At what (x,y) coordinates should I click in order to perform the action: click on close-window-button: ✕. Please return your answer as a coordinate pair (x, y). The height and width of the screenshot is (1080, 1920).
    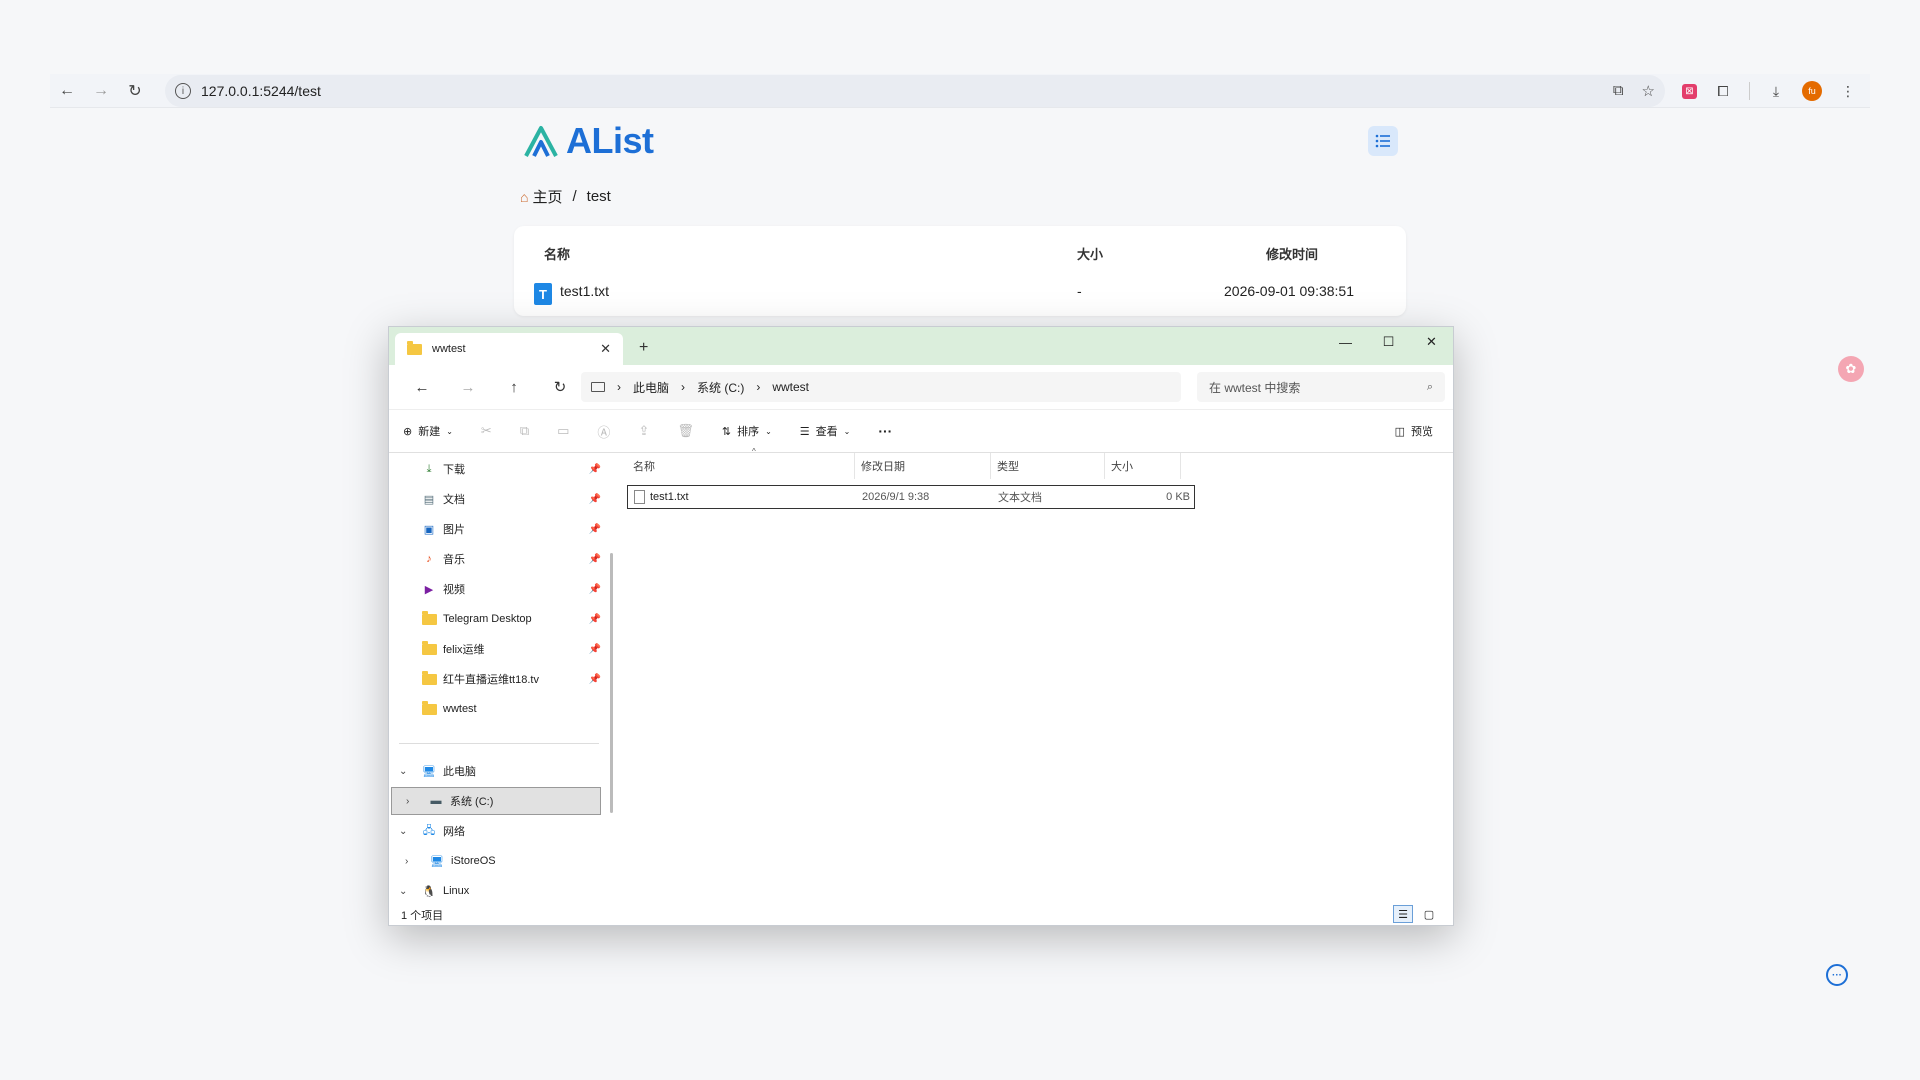
    Looking at the image, I should click on (1431, 342).